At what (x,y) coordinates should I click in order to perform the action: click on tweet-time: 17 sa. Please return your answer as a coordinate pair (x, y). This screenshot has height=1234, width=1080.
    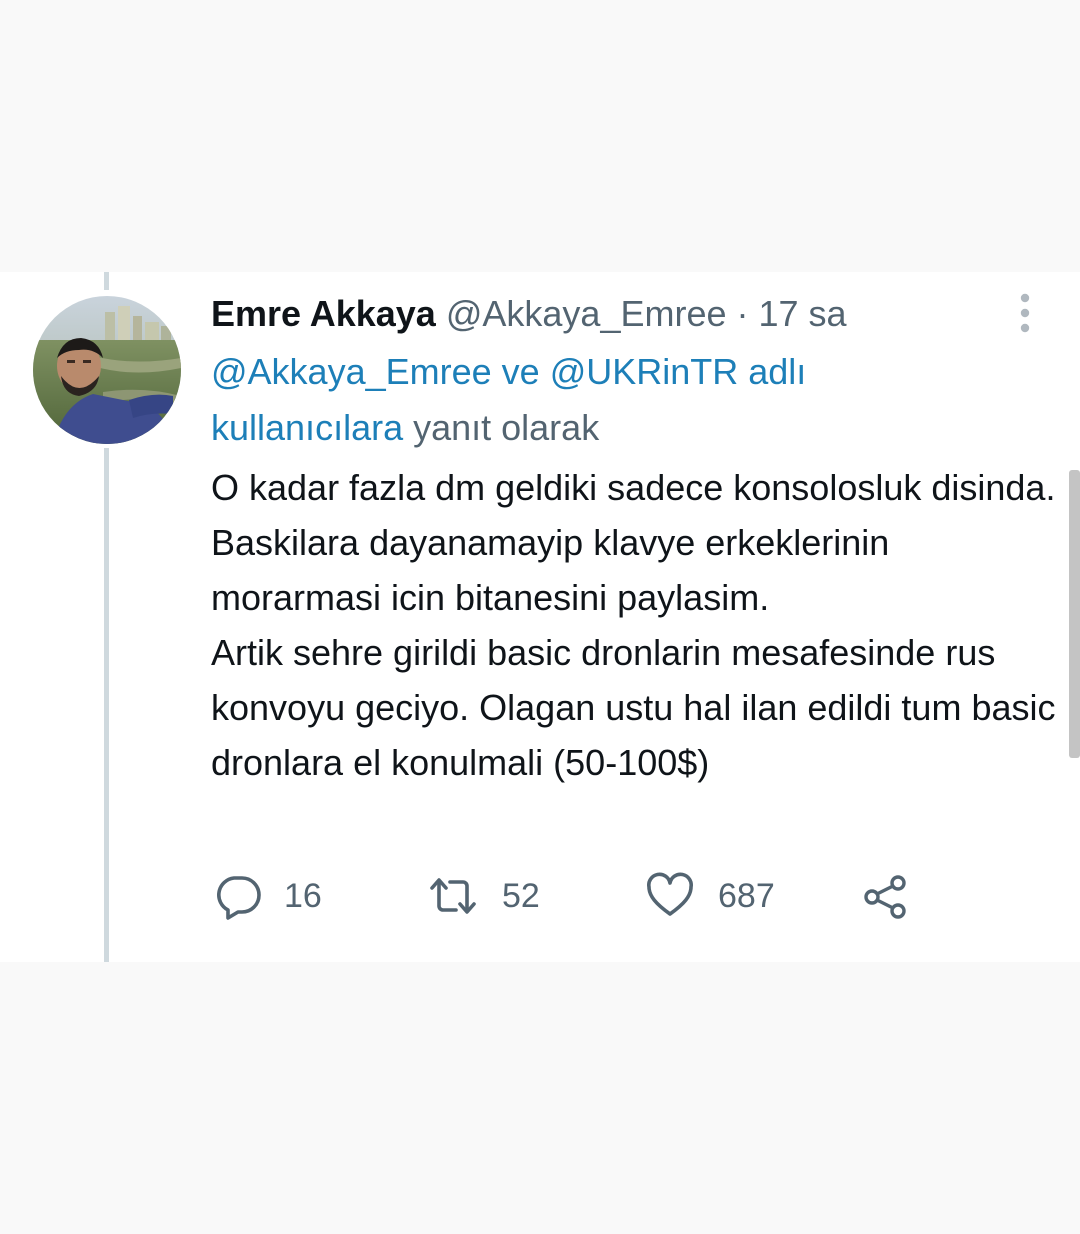
    Looking at the image, I should click on (803, 313).